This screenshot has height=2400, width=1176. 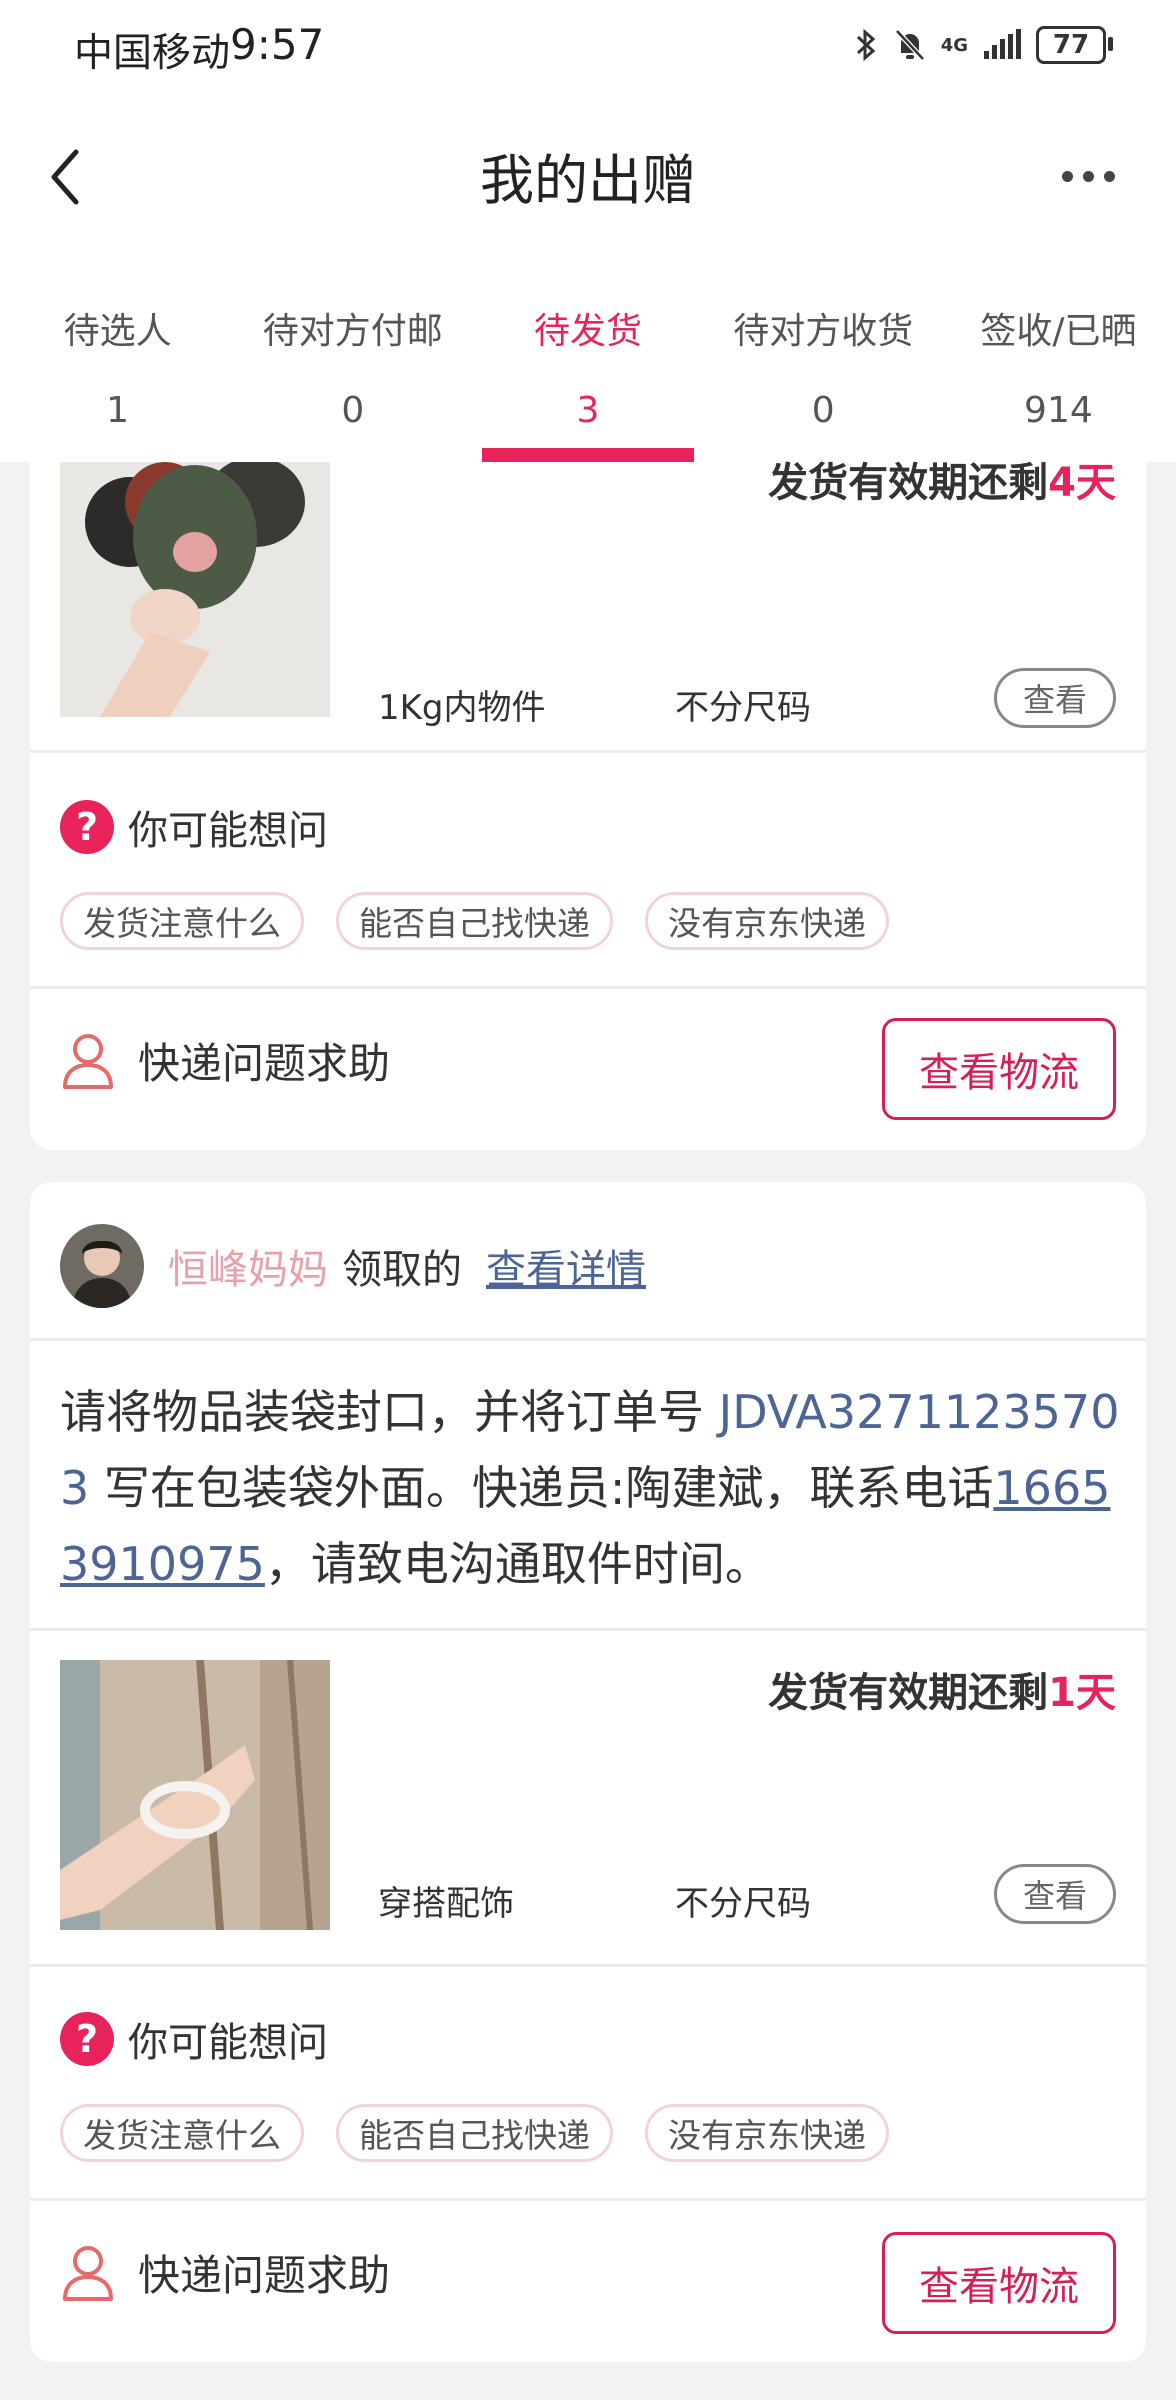 What do you see at coordinates (446, 1904) in the screenshot?
I see `item-category: 穿搭配饰` at bounding box center [446, 1904].